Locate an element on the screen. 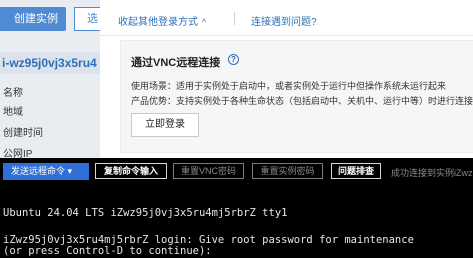 Image resolution: width=473 pixels, height=258 pixels. login-now-button: 立即登录 is located at coordinates (165, 125).